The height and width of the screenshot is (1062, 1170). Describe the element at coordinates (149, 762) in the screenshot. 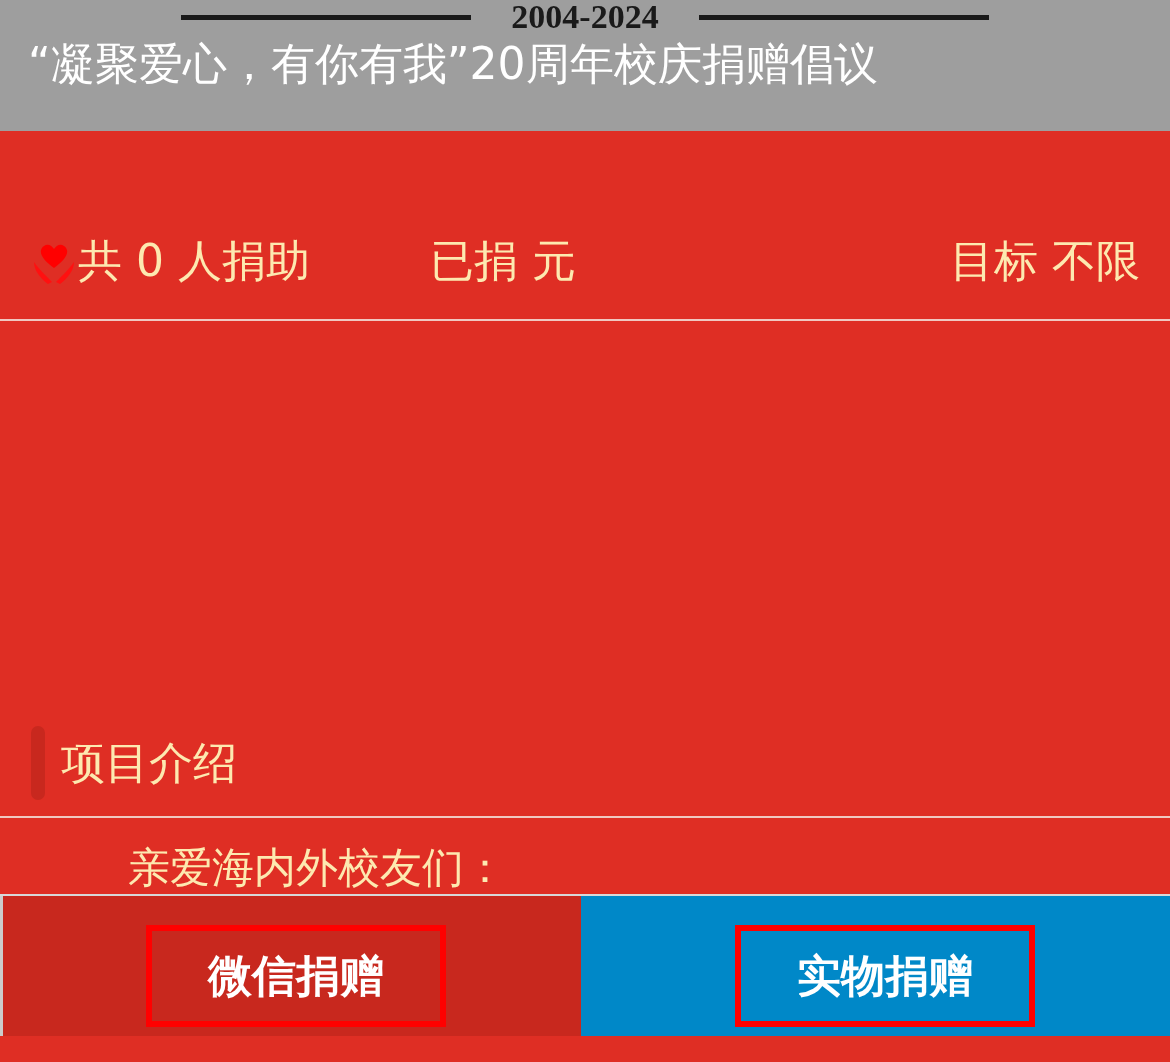

I see `section-heading: 项目介绍` at that location.